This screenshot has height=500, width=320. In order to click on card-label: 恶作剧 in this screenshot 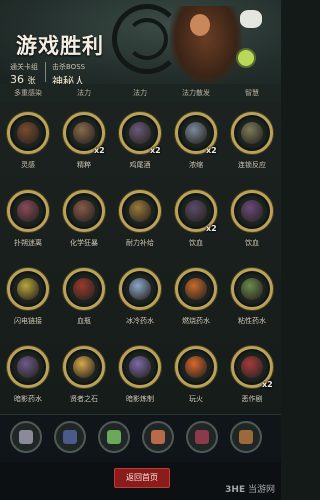, I will do `click(252, 399)`.